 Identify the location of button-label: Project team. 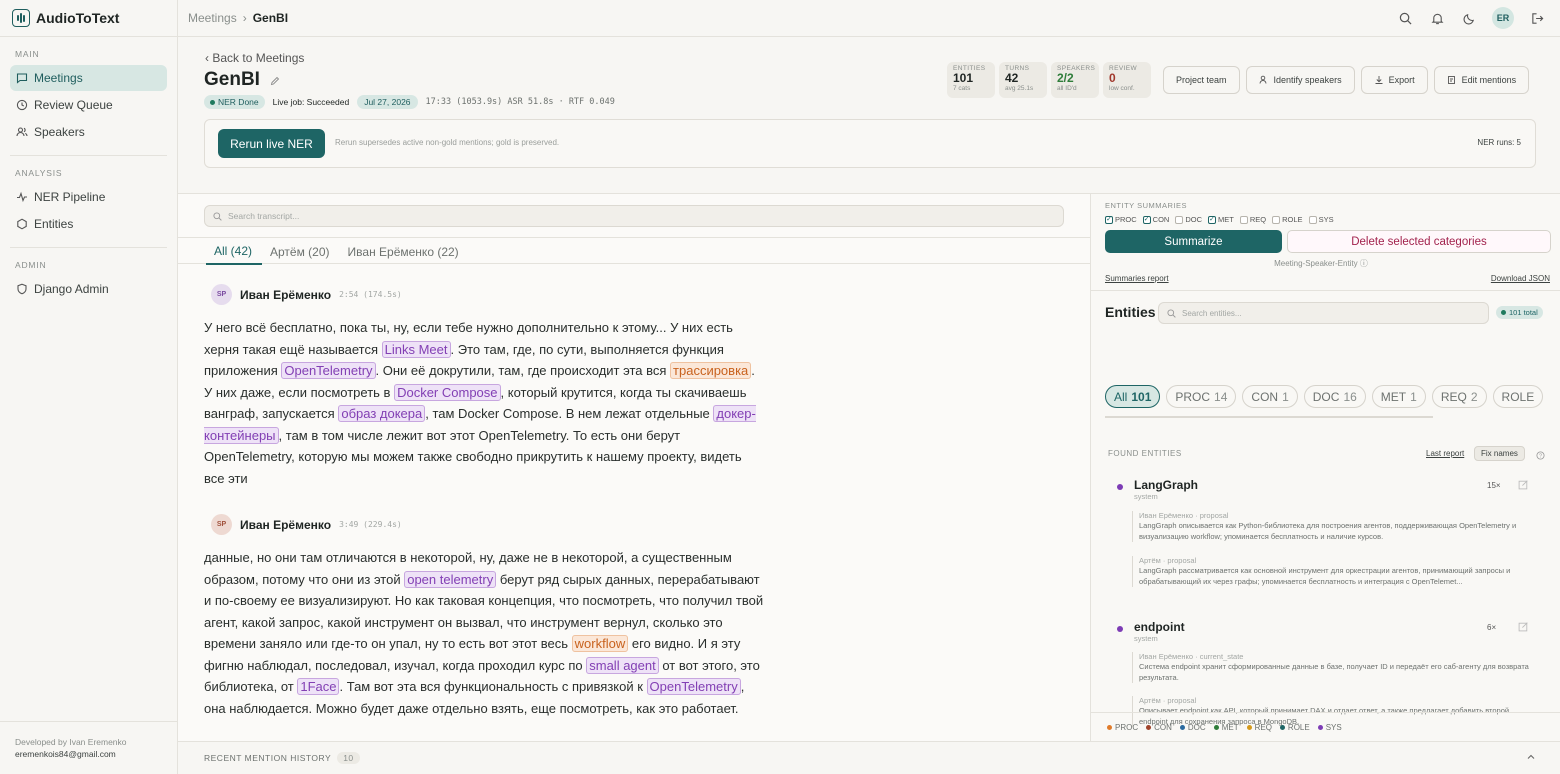
(1201, 80).